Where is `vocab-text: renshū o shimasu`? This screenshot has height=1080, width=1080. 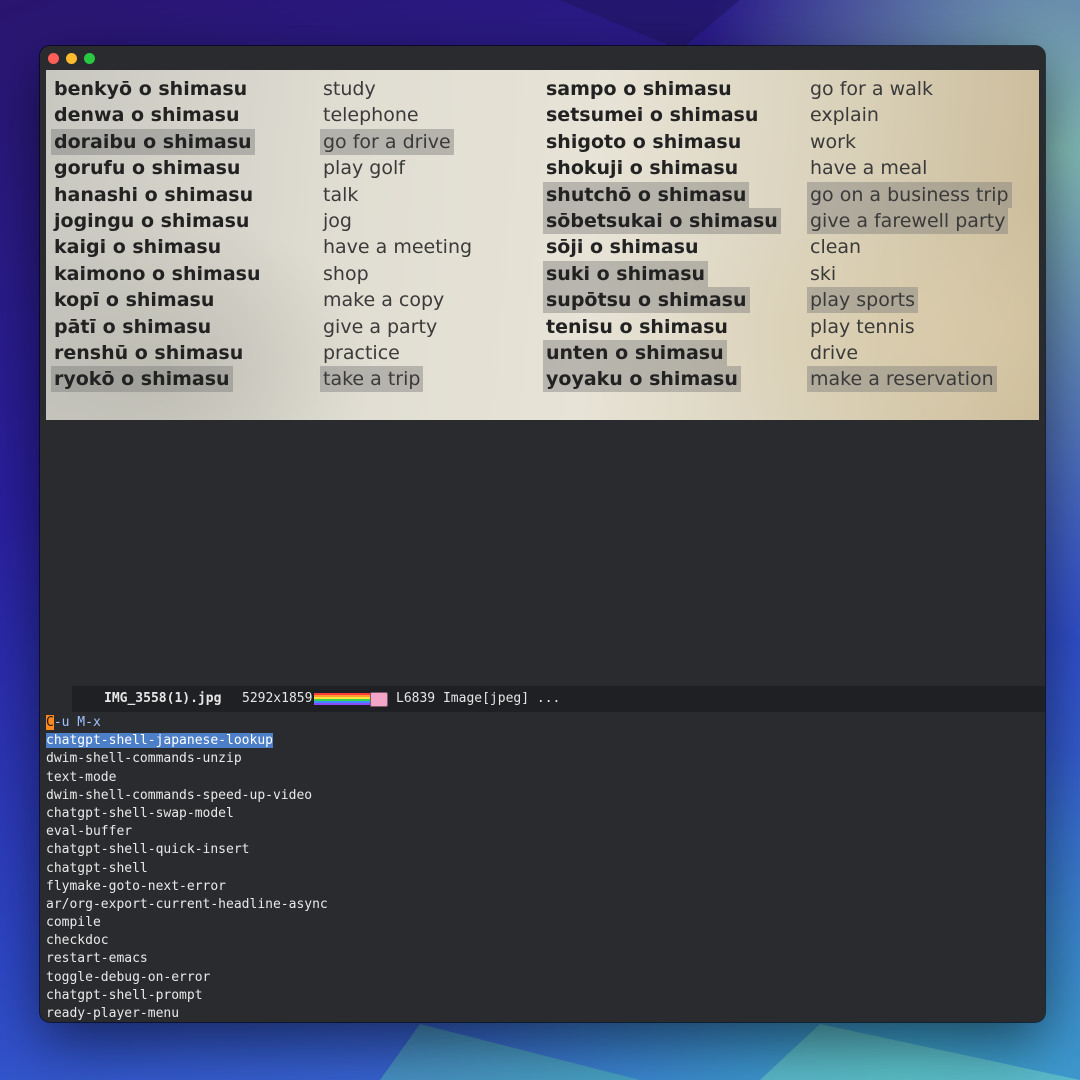 vocab-text: renshū o shimasu is located at coordinates (149, 352).